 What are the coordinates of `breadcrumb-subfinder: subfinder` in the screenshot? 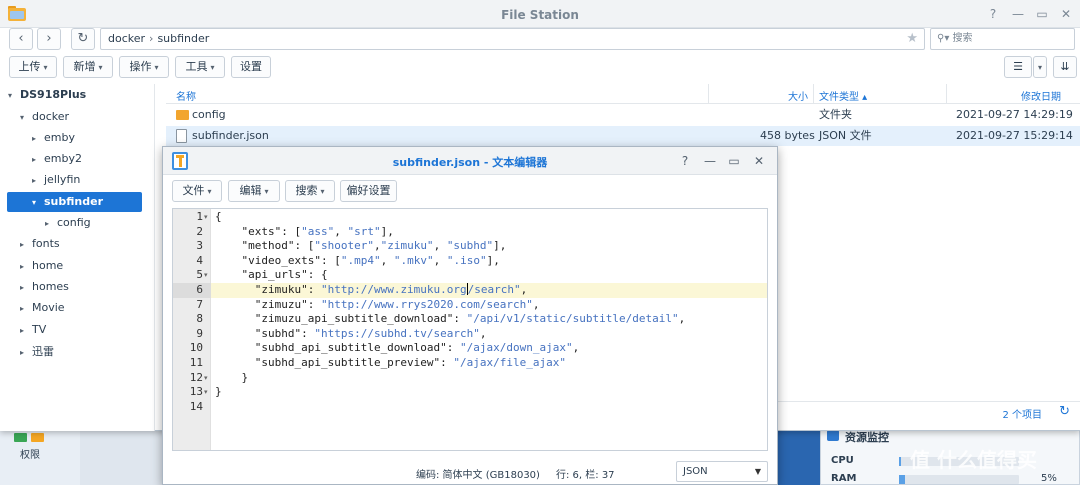 It's located at (183, 38).